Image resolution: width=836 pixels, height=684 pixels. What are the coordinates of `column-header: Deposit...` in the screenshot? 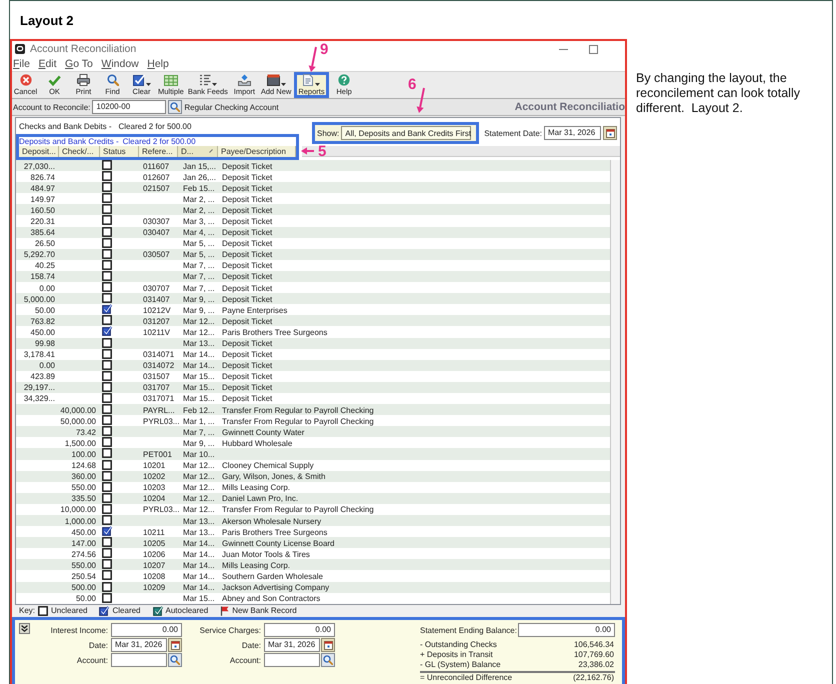 It's located at (39, 151).